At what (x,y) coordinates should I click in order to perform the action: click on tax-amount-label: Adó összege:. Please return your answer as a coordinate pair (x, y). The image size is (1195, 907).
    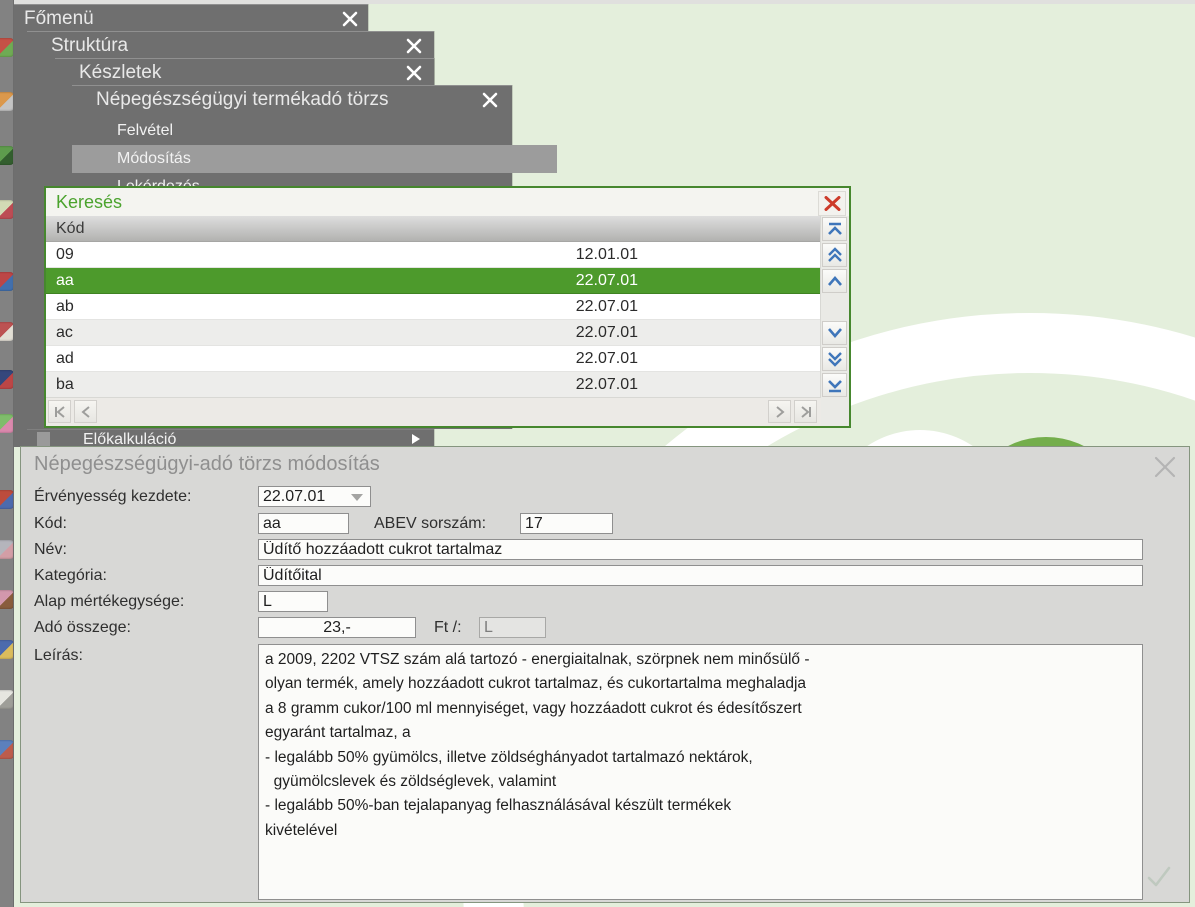
    Looking at the image, I should click on (82, 627).